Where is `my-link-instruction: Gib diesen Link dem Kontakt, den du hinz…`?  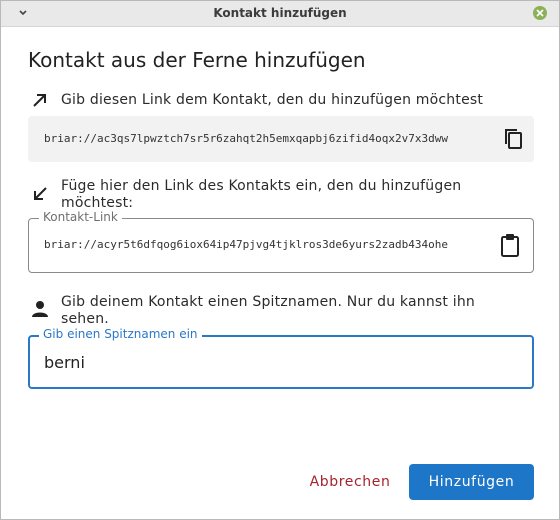 my-link-instruction: Gib diesen Link dem Kontakt, den du hinz… is located at coordinates (272, 100).